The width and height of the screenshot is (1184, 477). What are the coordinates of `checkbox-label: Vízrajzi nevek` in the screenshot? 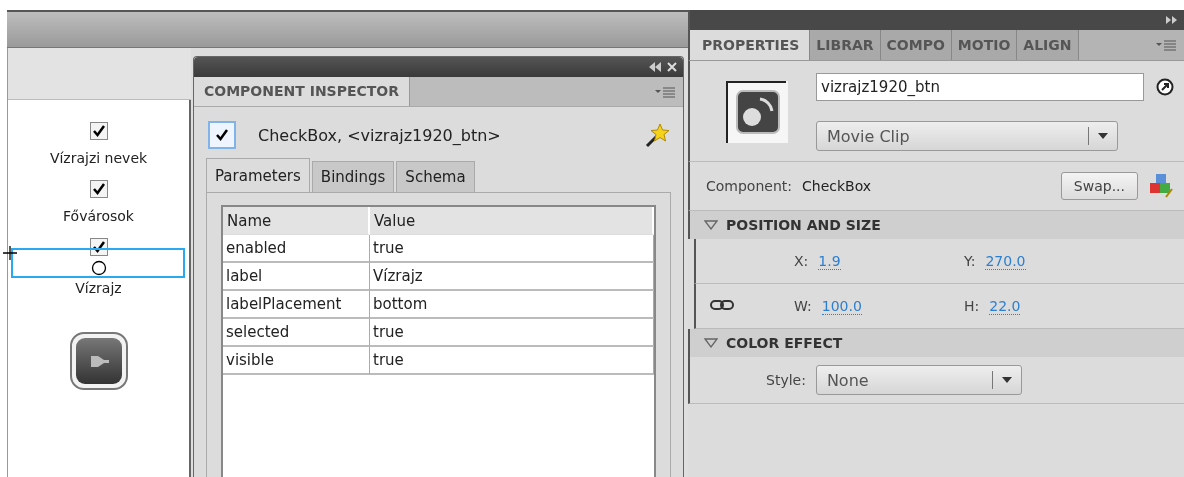 It's located at (98, 158).